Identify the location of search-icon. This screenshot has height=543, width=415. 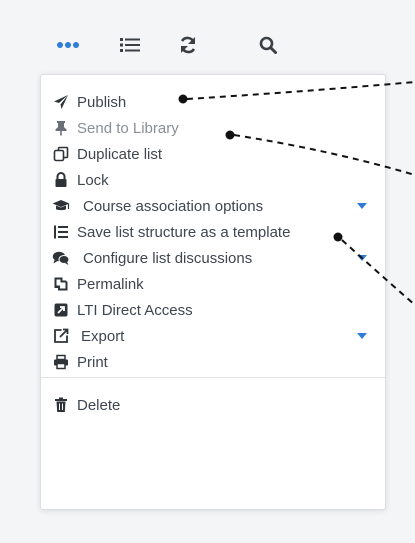
(268, 45).